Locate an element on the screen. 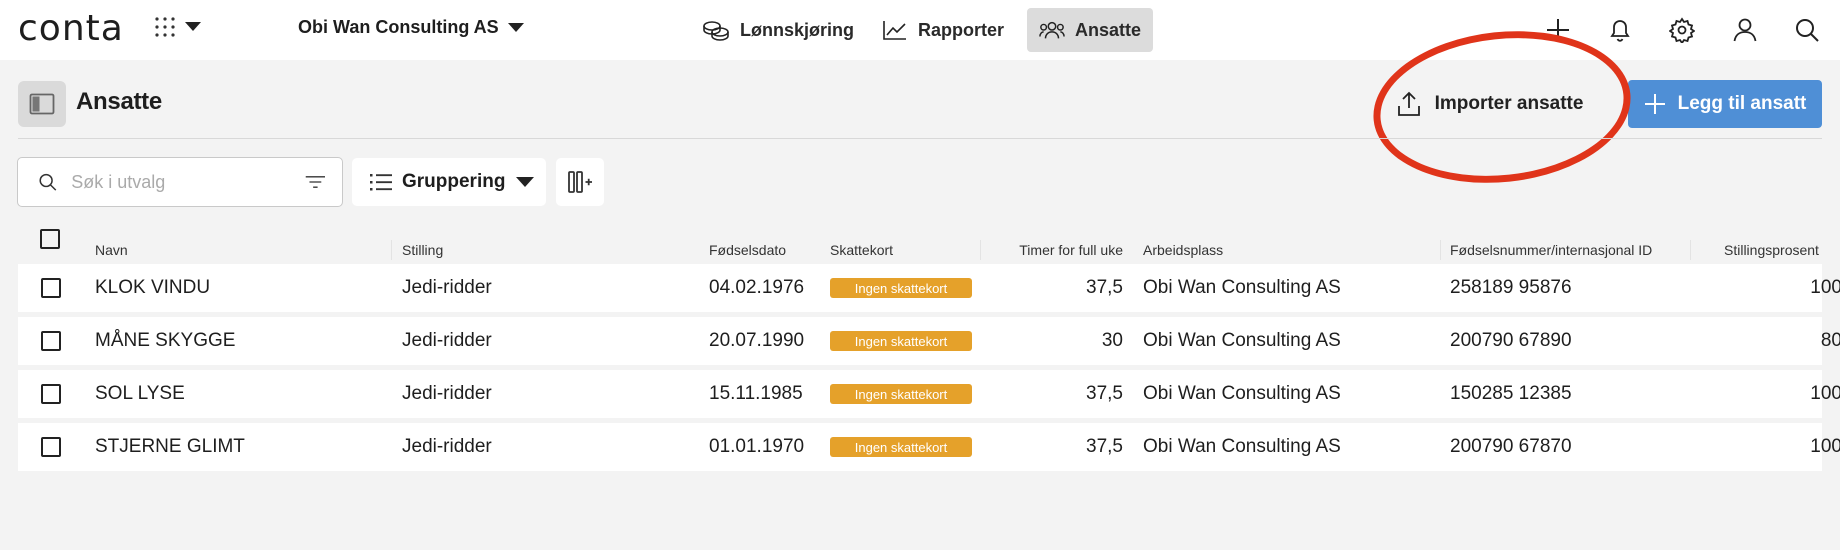 This screenshot has height=550, width=1840. chart-line-icon is located at coordinates (894, 30).